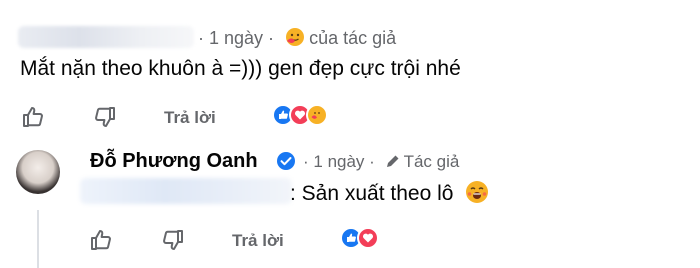  I want to click on commenter-name-blurred, so click(106, 37).